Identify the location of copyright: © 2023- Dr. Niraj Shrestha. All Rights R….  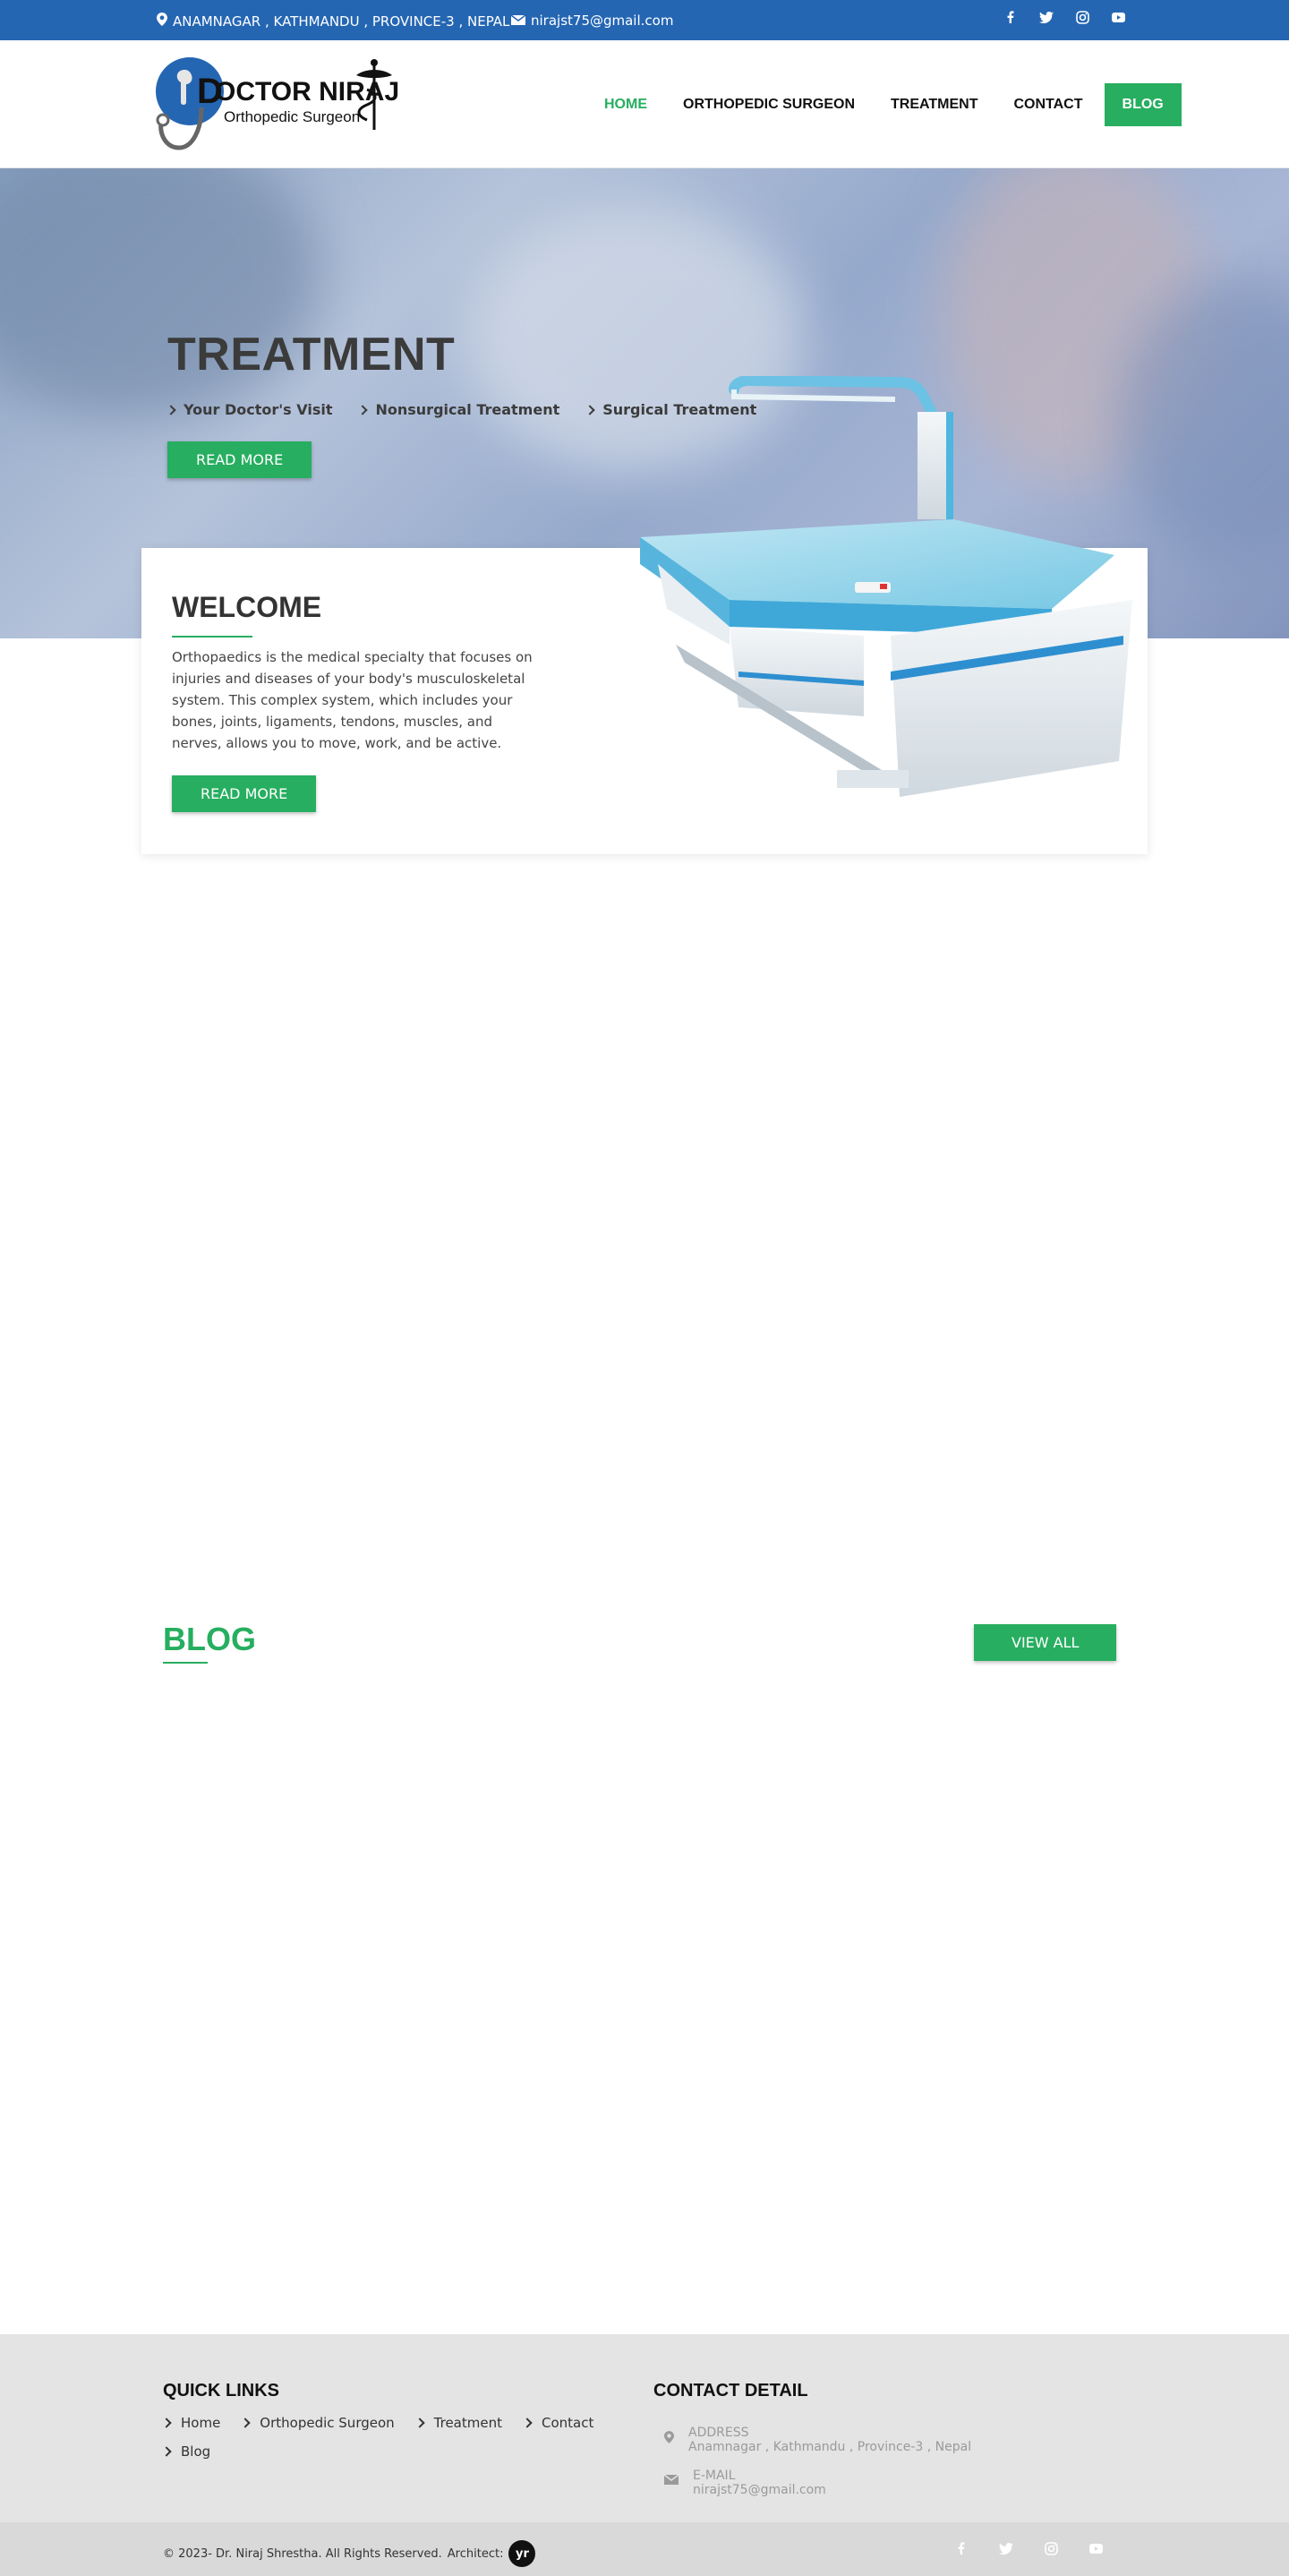
(350, 2553).